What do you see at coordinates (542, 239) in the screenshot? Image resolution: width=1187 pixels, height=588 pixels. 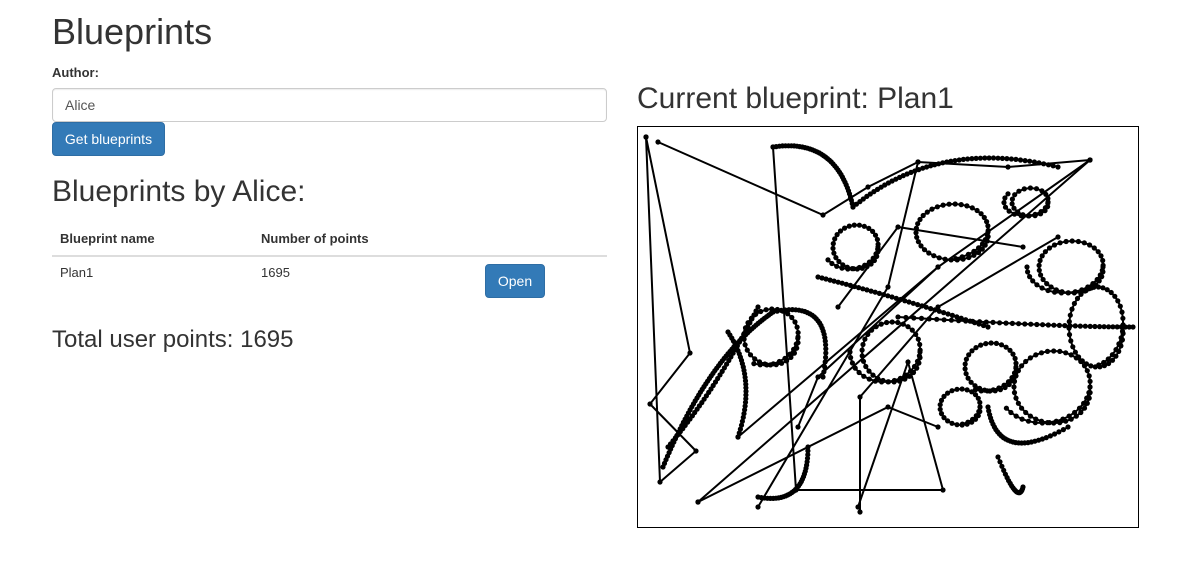 I see `column-header-action` at bounding box center [542, 239].